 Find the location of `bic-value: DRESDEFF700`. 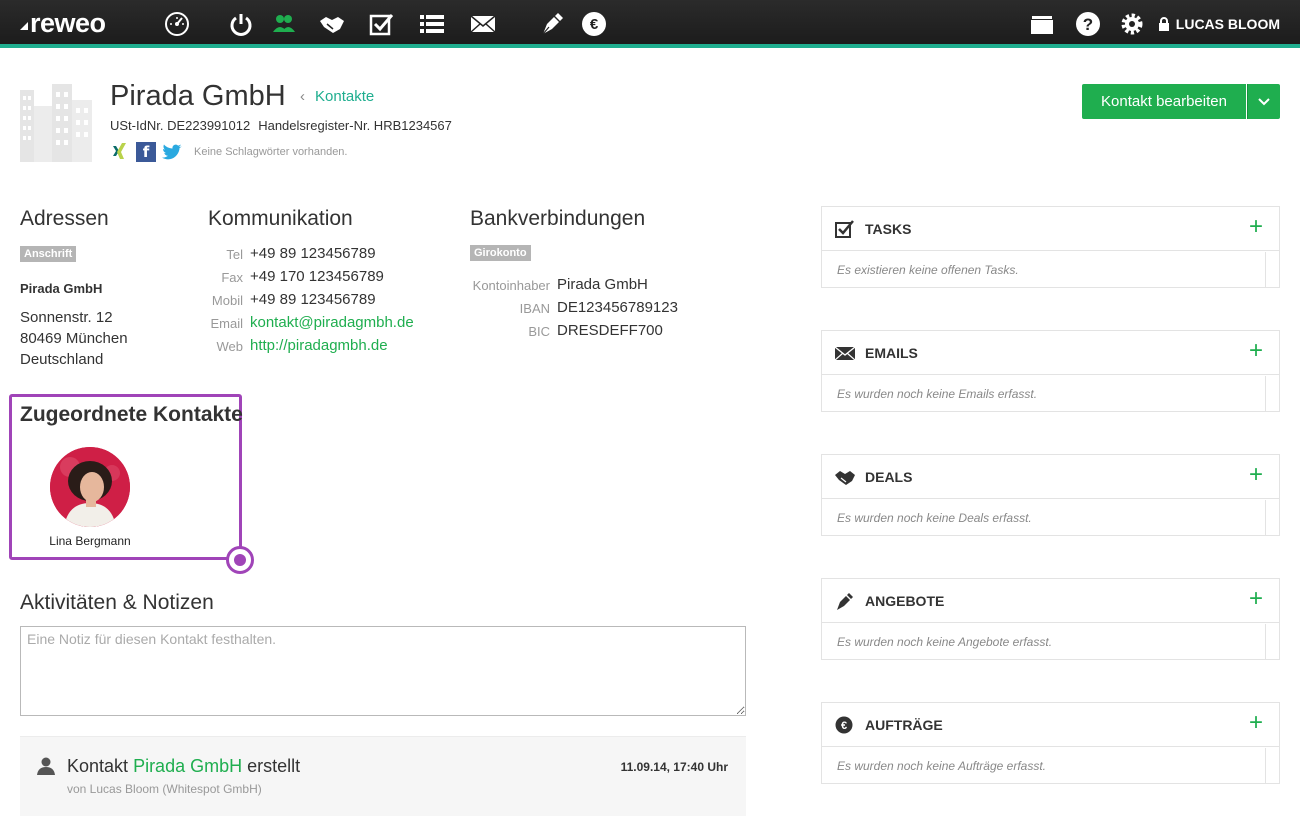

bic-value: DRESDEFF700 is located at coordinates (610, 330).